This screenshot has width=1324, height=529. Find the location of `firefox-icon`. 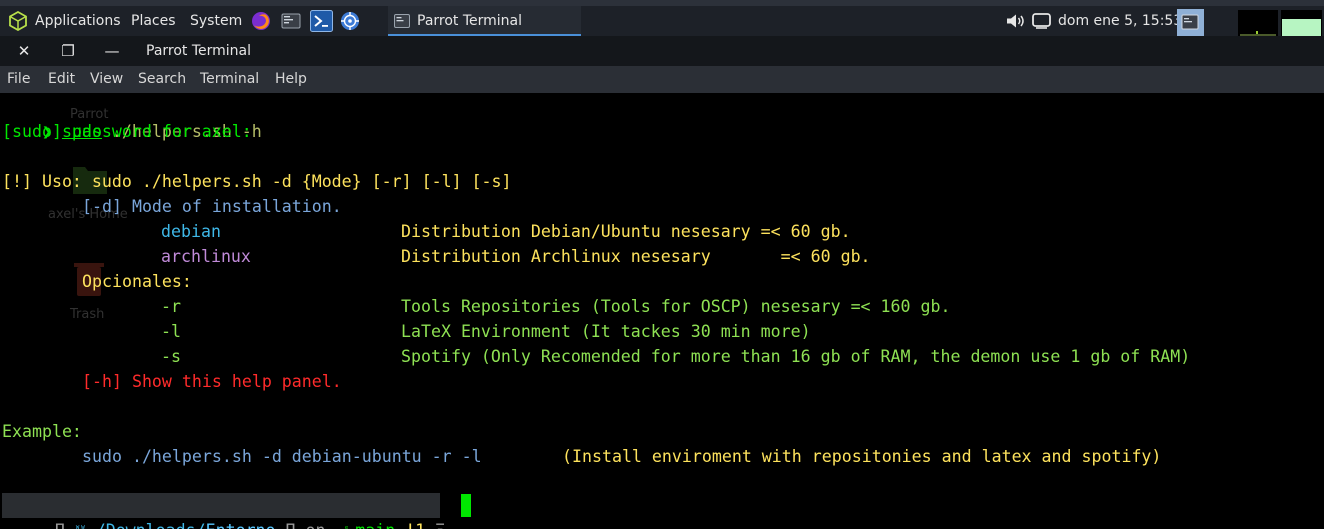

firefox-icon is located at coordinates (261, 21).